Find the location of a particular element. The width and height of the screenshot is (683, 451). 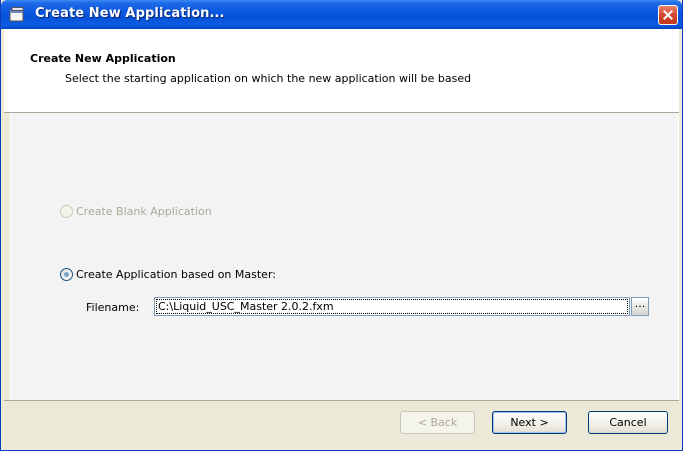

master-application-label: Create Application based on Master: is located at coordinates (176, 274).